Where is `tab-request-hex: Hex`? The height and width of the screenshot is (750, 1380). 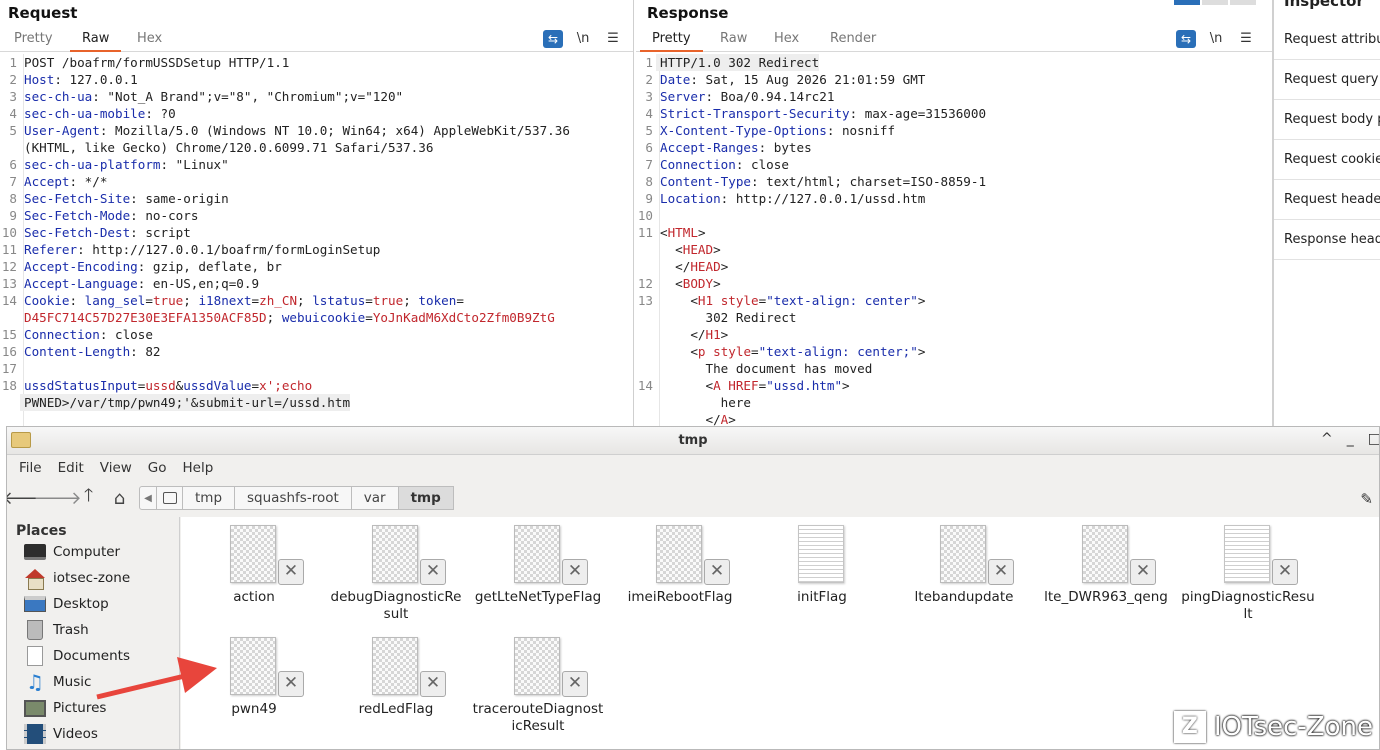 tab-request-hex: Hex is located at coordinates (149, 41).